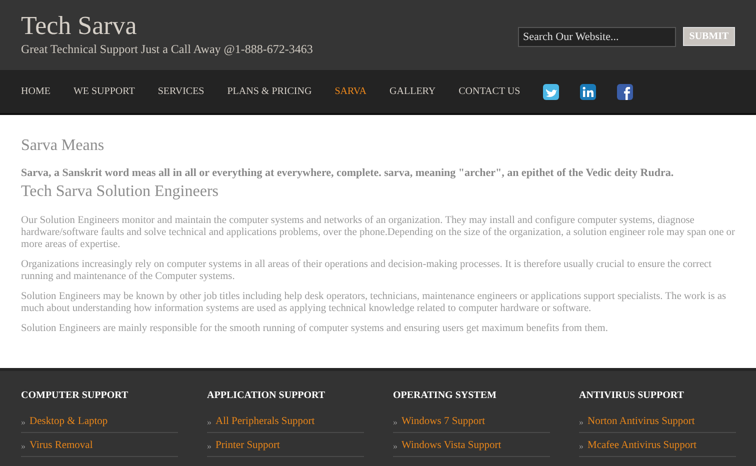 The width and height of the screenshot is (756, 466). Describe the element at coordinates (104, 91) in the screenshot. I see `nav-link: WE SUPPORT` at that location.